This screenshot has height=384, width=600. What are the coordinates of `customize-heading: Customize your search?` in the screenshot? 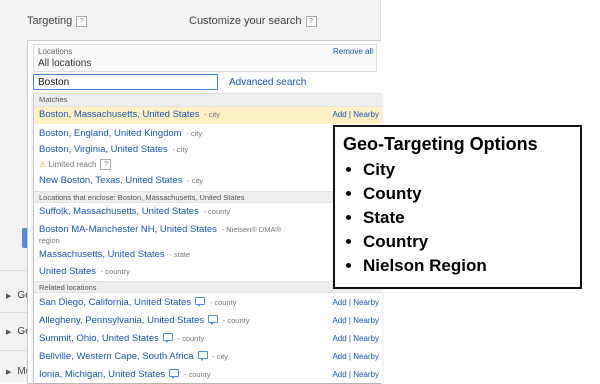 It's located at (253, 21).